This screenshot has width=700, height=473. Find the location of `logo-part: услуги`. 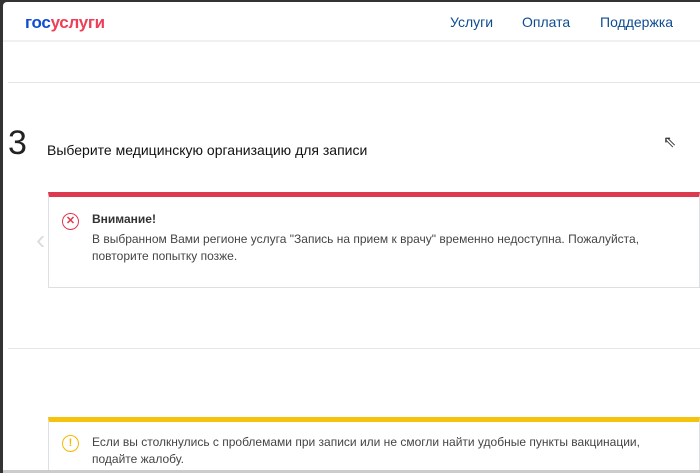

logo-part: услуги is located at coordinates (78, 22).